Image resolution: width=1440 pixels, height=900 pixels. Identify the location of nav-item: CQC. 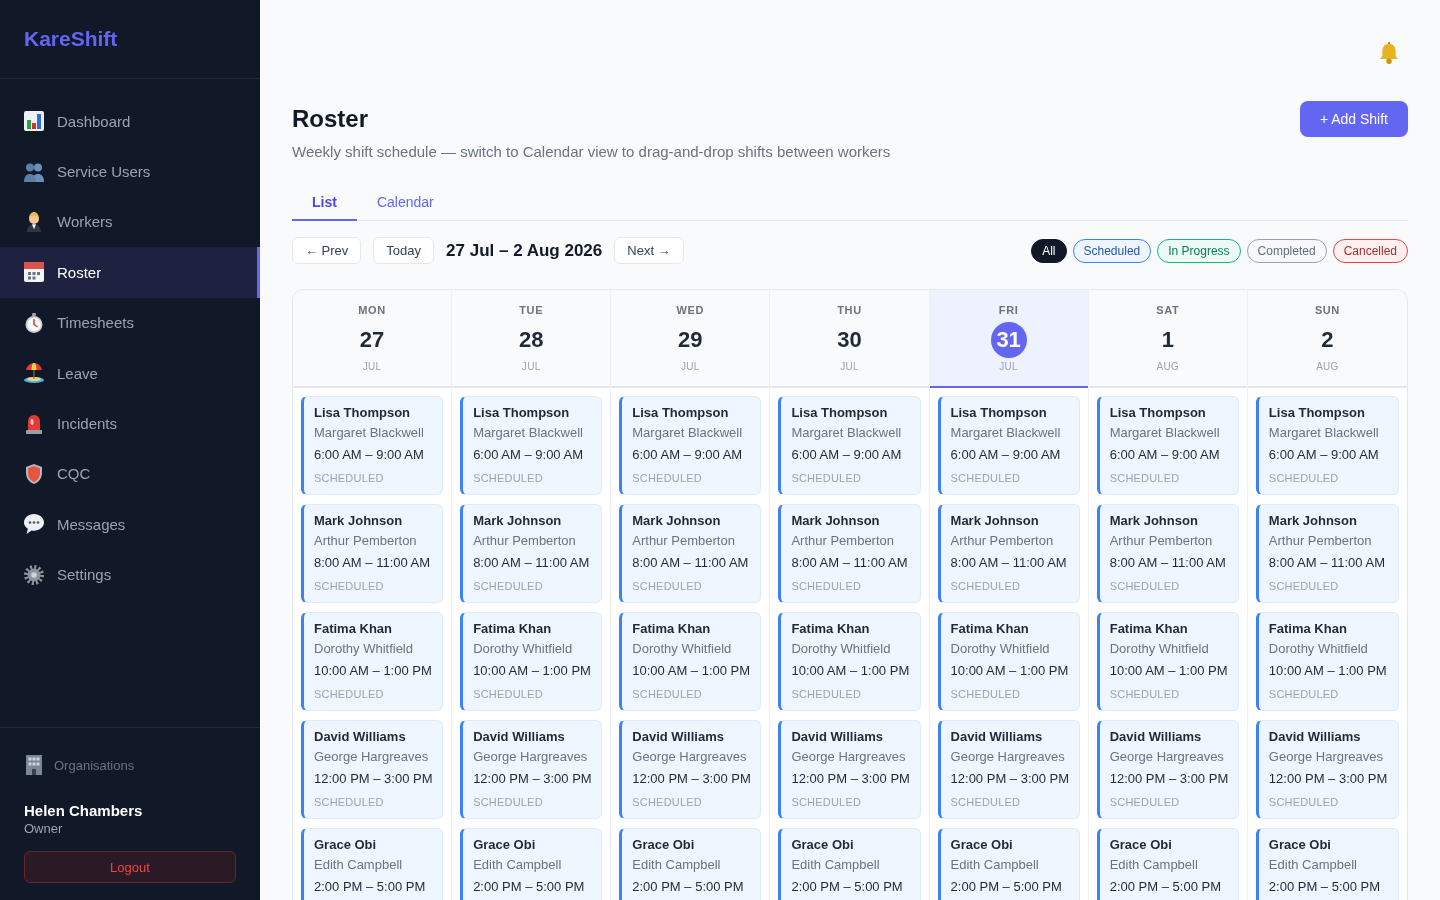
(130, 474).